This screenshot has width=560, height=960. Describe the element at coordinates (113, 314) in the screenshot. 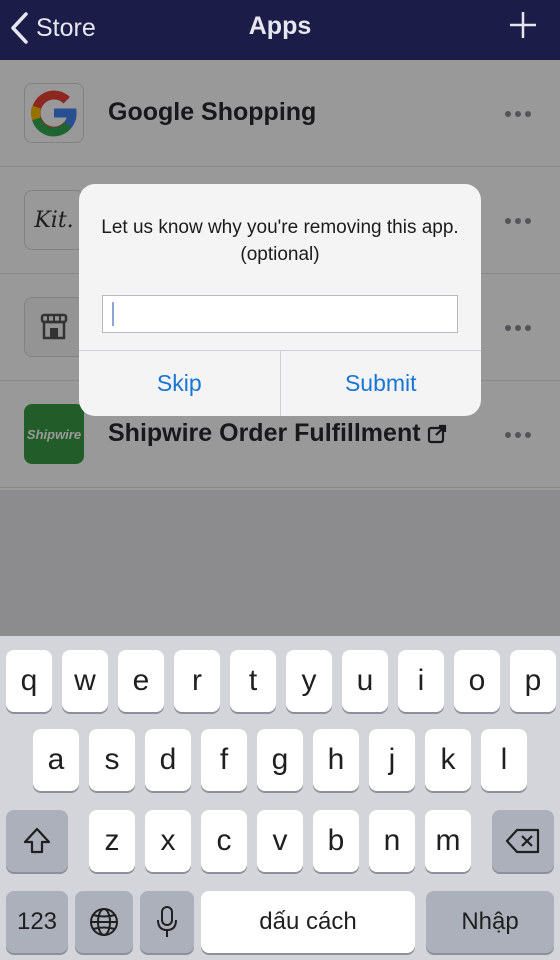

I see `text-caret` at that location.